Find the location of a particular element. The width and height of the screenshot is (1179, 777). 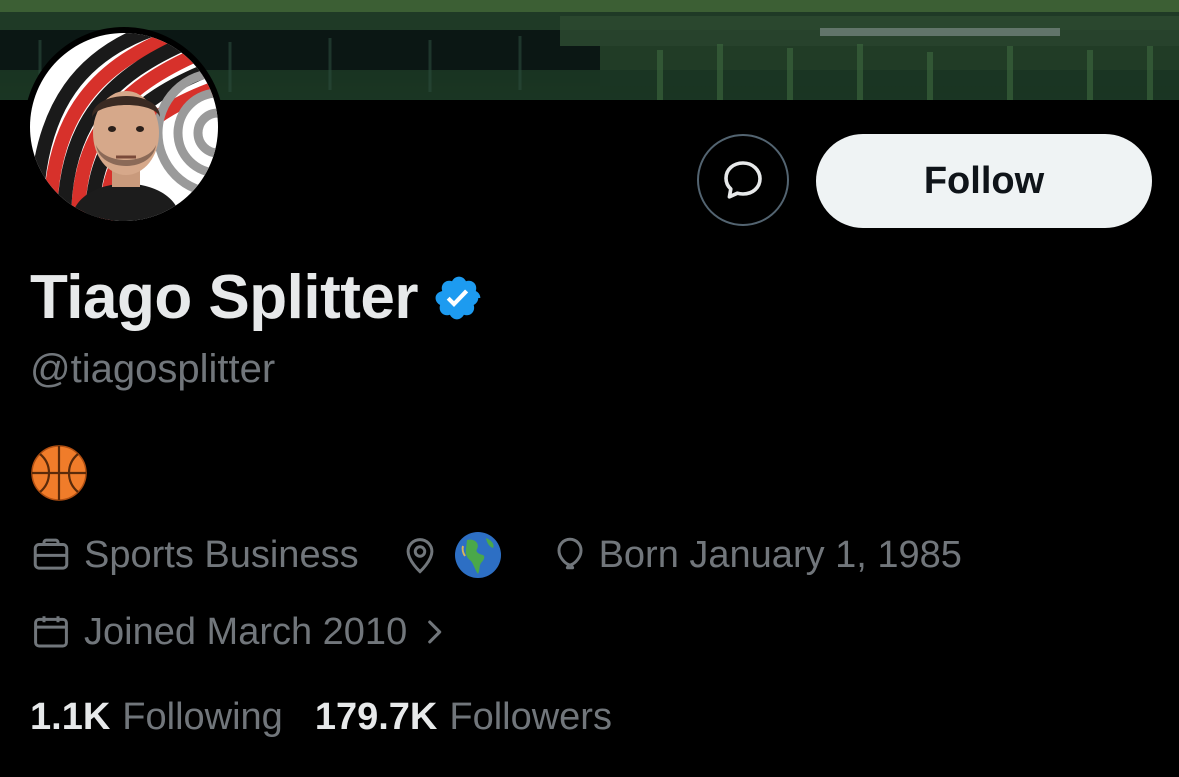

profile-meta-row: Sports Business Born January 1, 1985 is located at coordinates (496, 555).